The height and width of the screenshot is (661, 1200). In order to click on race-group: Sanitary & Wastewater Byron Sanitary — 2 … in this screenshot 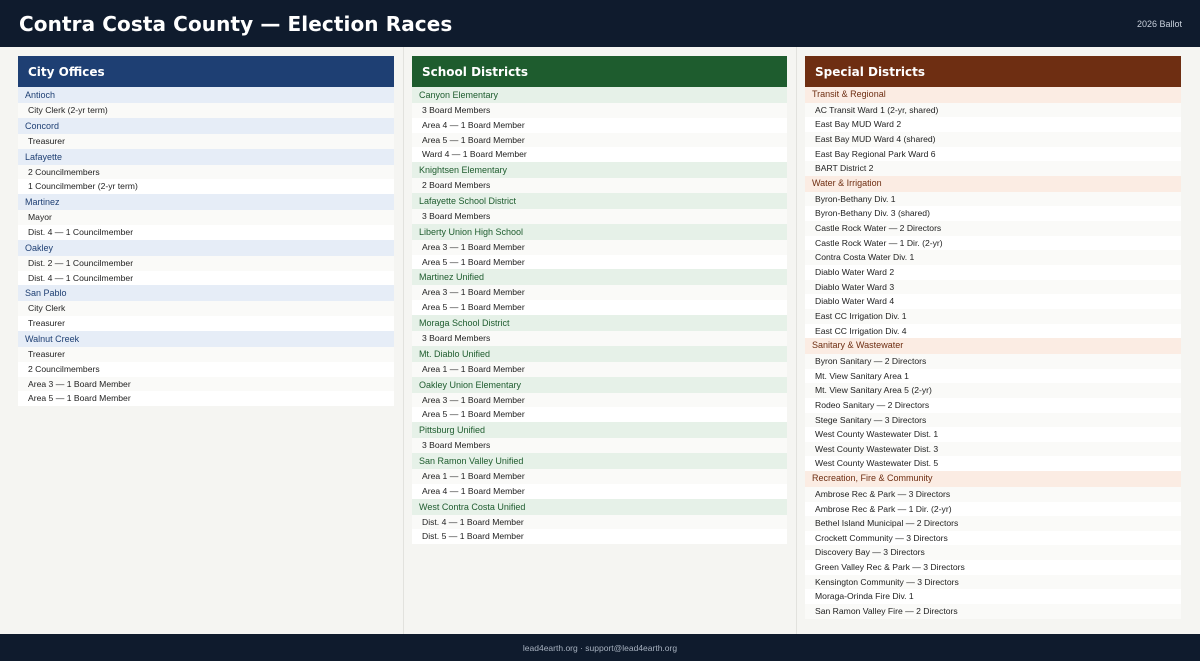, I will do `click(993, 405)`.